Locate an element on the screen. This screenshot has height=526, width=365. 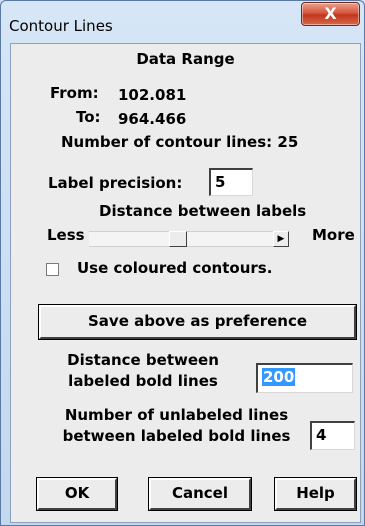
label-precision-input: 5 is located at coordinates (231, 182).